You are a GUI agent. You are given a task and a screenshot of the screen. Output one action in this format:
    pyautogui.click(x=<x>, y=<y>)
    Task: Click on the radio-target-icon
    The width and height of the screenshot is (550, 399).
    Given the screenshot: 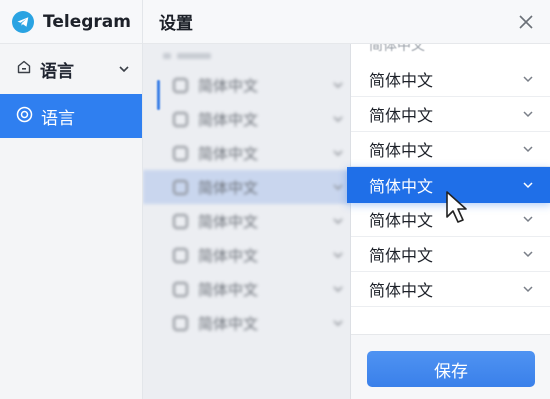 What is the action you would take?
    pyautogui.click(x=24, y=116)
    